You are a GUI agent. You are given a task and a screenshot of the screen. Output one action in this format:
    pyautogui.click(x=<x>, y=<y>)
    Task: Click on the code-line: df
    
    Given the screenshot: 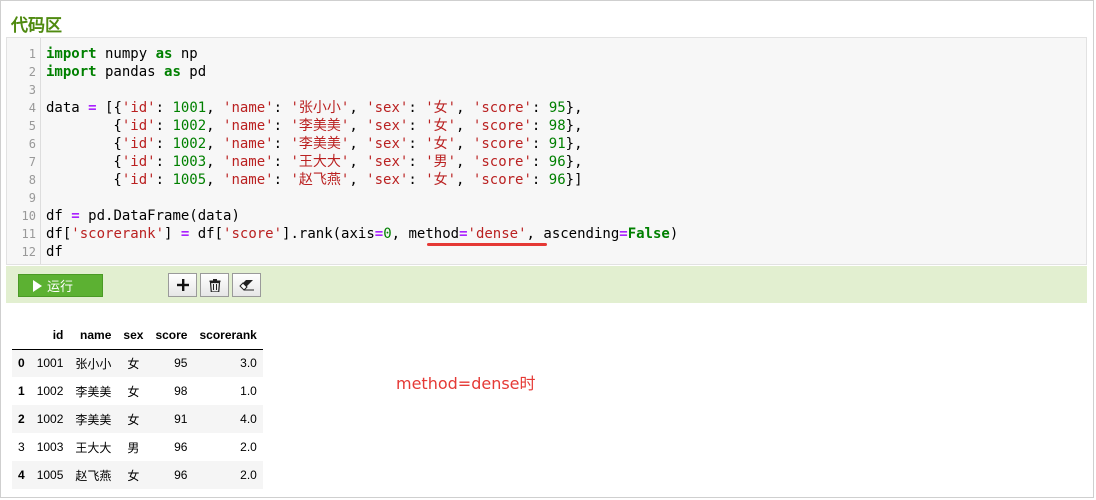 What is the action you would take?
    pyautogui.click(x=54, y=252)
    